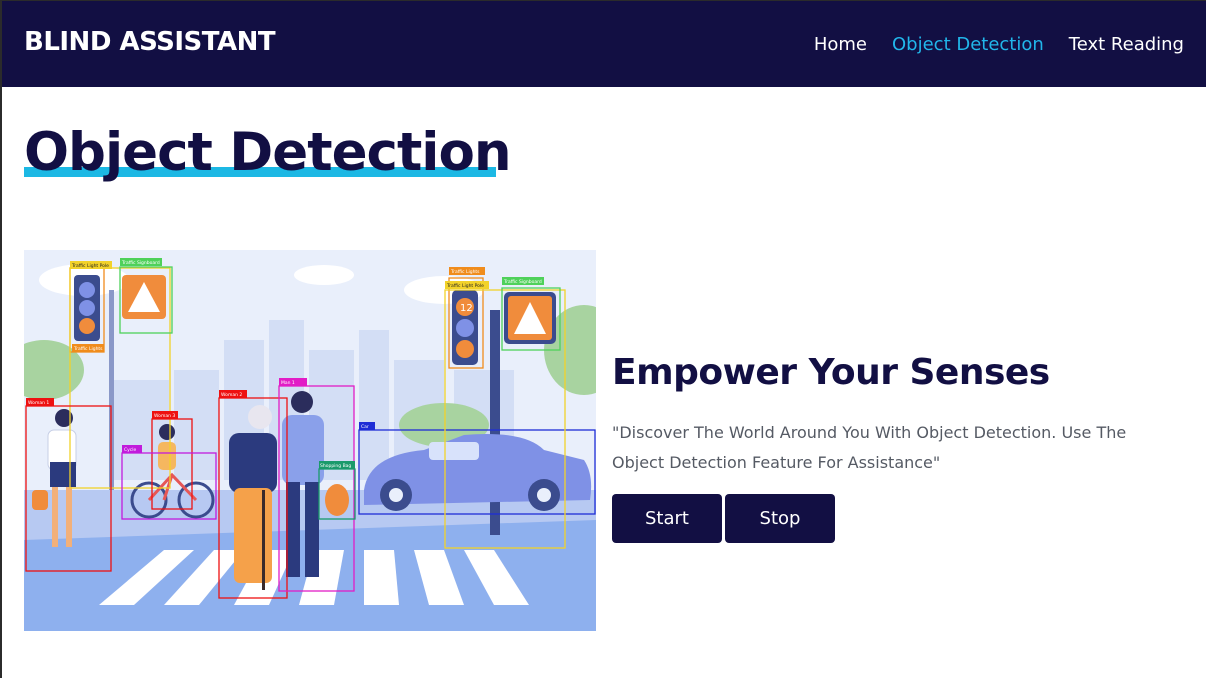  I want to click on start-button: Start, so click(667, 518).